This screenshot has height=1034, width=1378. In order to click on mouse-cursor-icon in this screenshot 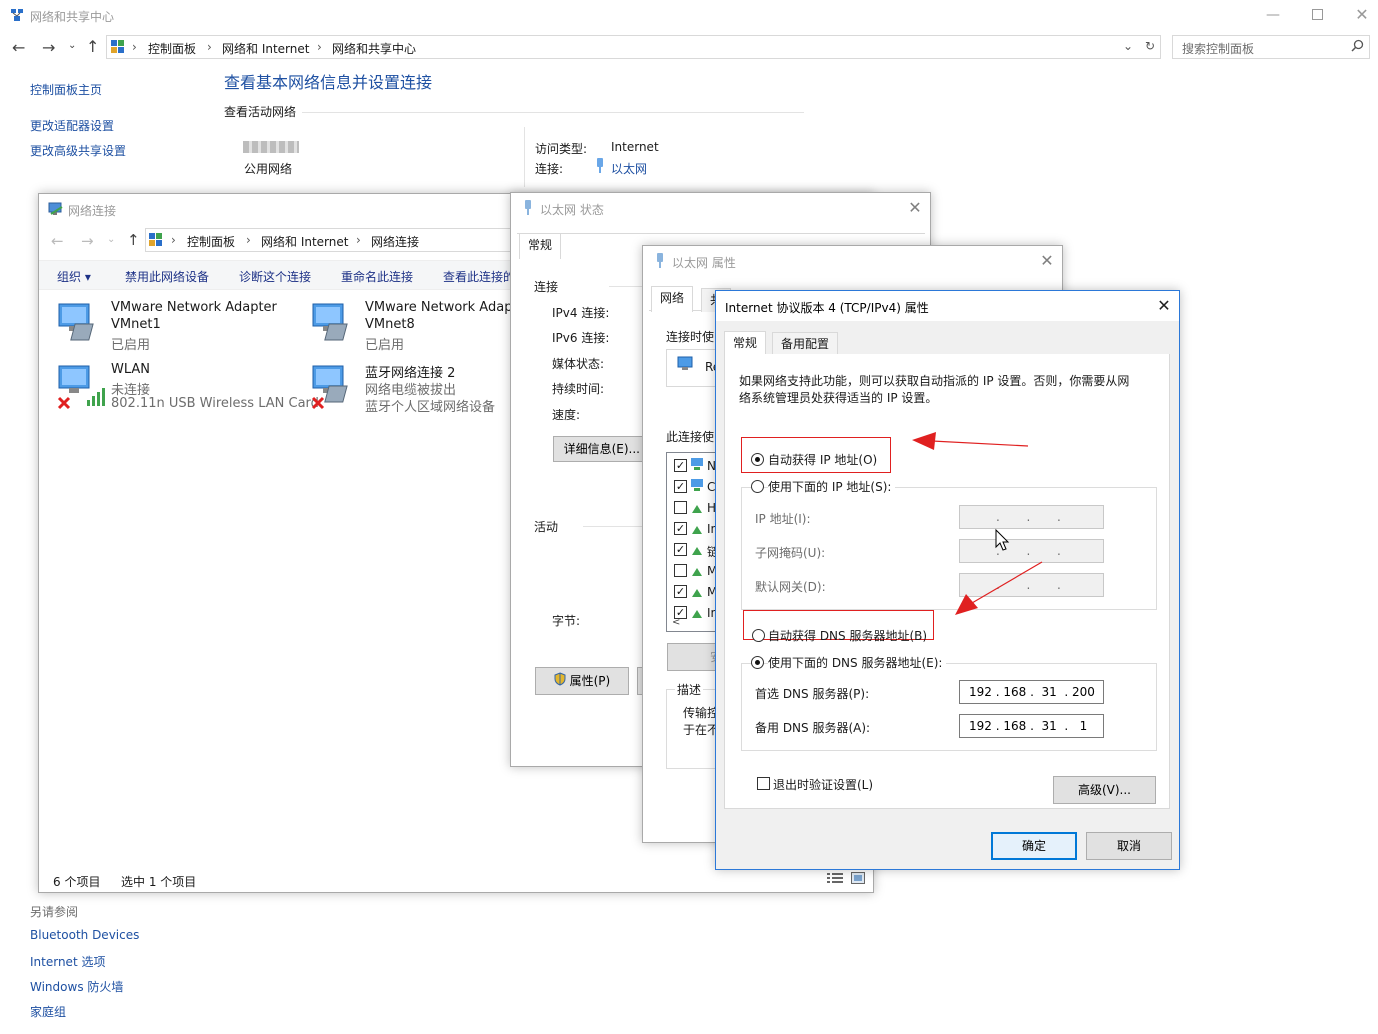, I will do `click(1002, 539)`.